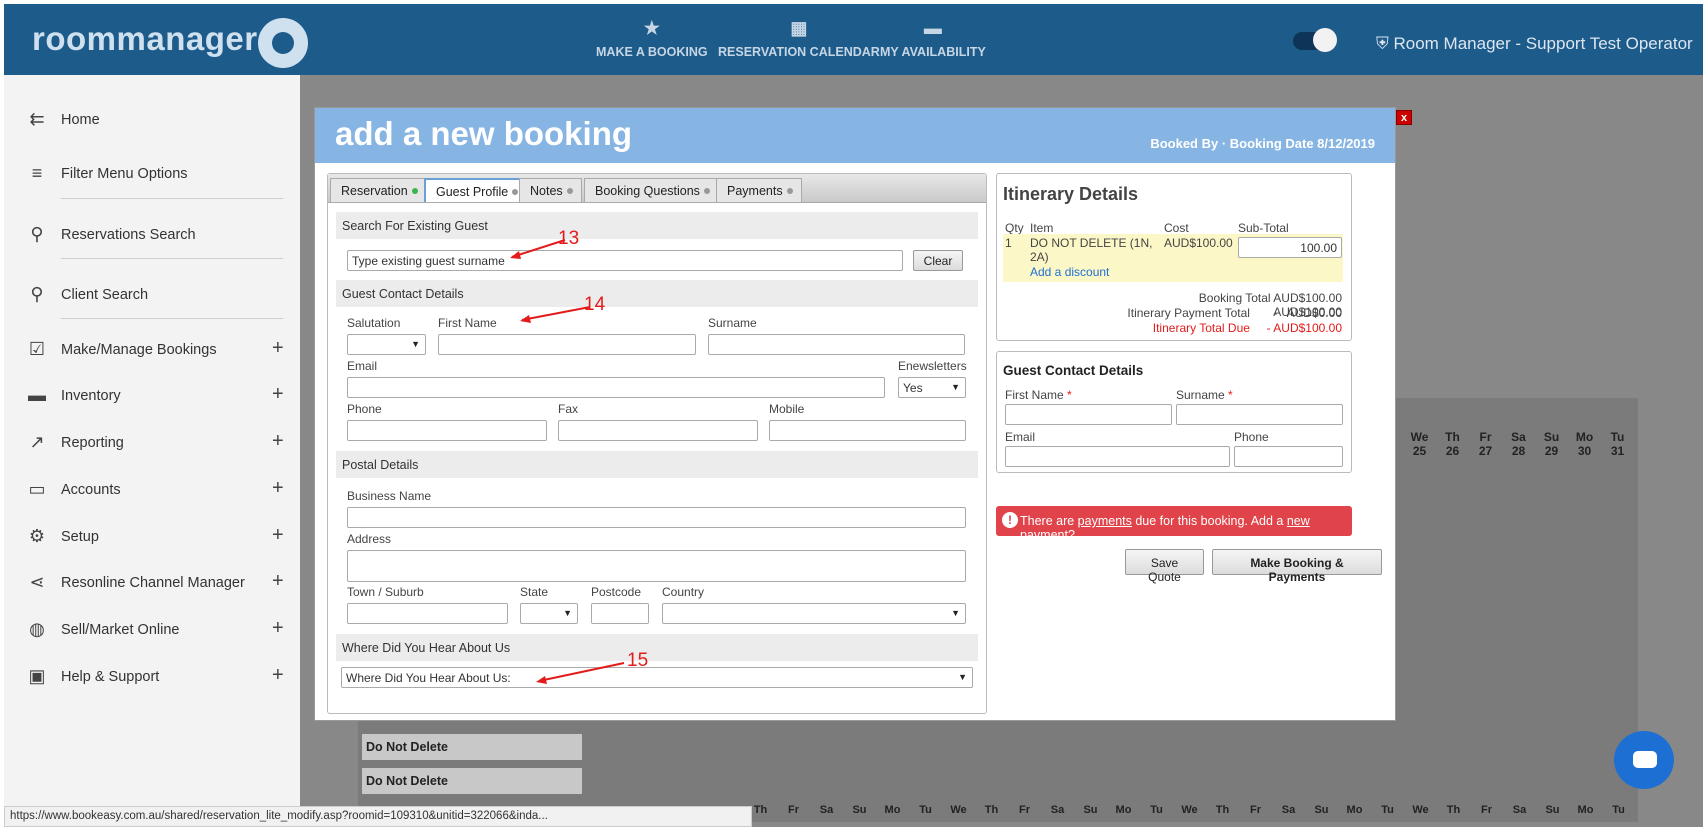 The height and width of the screenshot is (827, 1703). What do you see at coordinates (37, 349) in the screenshot?
I see `calendar-check-icon: ☑` at bounding box center [37, 349].